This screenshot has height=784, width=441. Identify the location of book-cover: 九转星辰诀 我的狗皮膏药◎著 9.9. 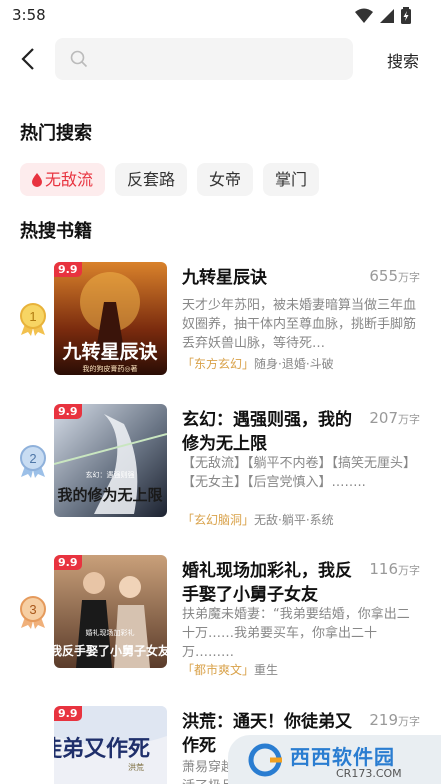
(110, 318).